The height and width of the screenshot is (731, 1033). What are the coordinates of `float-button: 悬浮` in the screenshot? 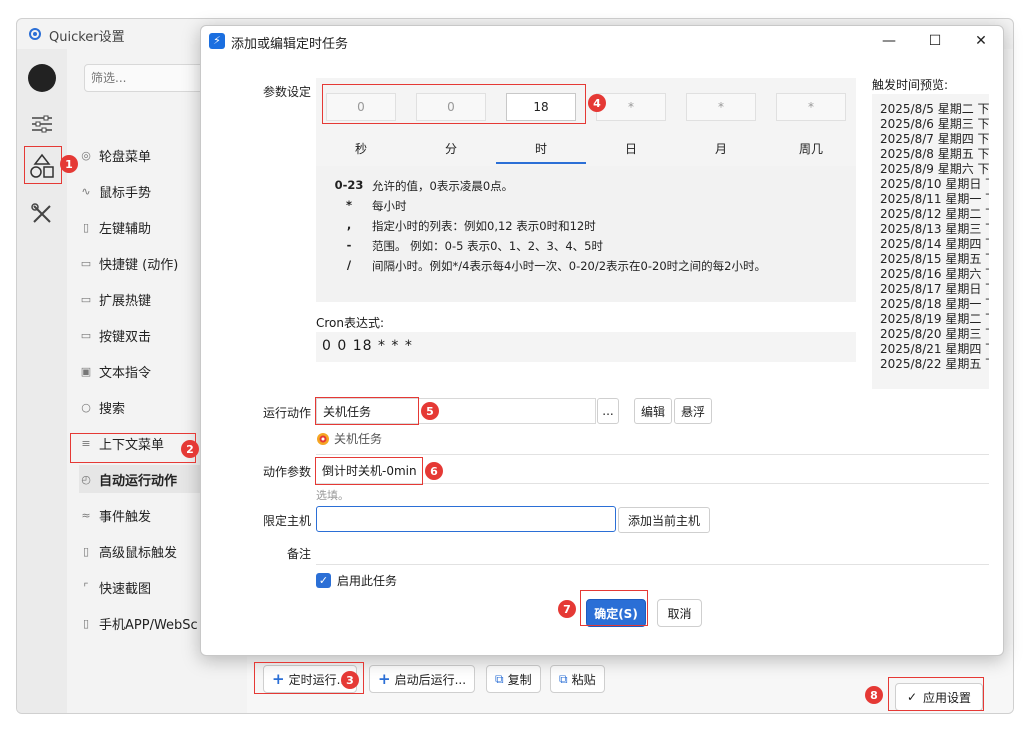 It's located at (693, 411).